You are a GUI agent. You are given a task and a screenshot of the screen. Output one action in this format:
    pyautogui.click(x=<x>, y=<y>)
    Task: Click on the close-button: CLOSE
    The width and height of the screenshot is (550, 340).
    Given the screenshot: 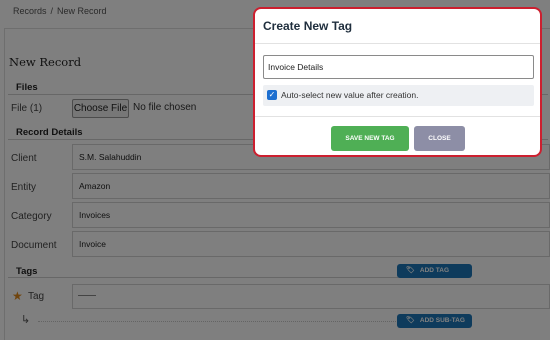 What is the action you would take?
    pyautogui.click(x=439, y=138)
    